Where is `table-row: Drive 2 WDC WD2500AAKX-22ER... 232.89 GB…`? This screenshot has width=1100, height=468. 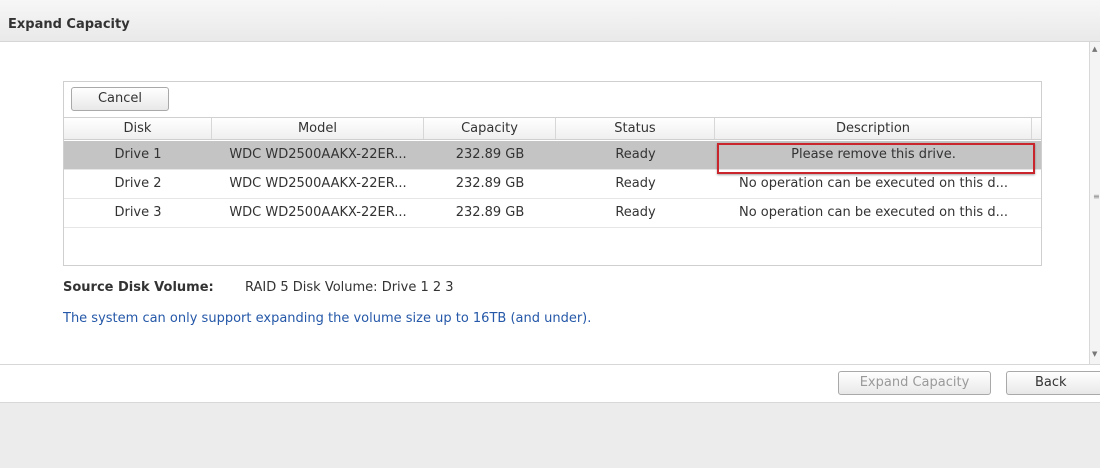
table-row: Drive 2 WDC WD2500AAKX-22ER... 232.89 GB… is located at coordinates (552, 184).